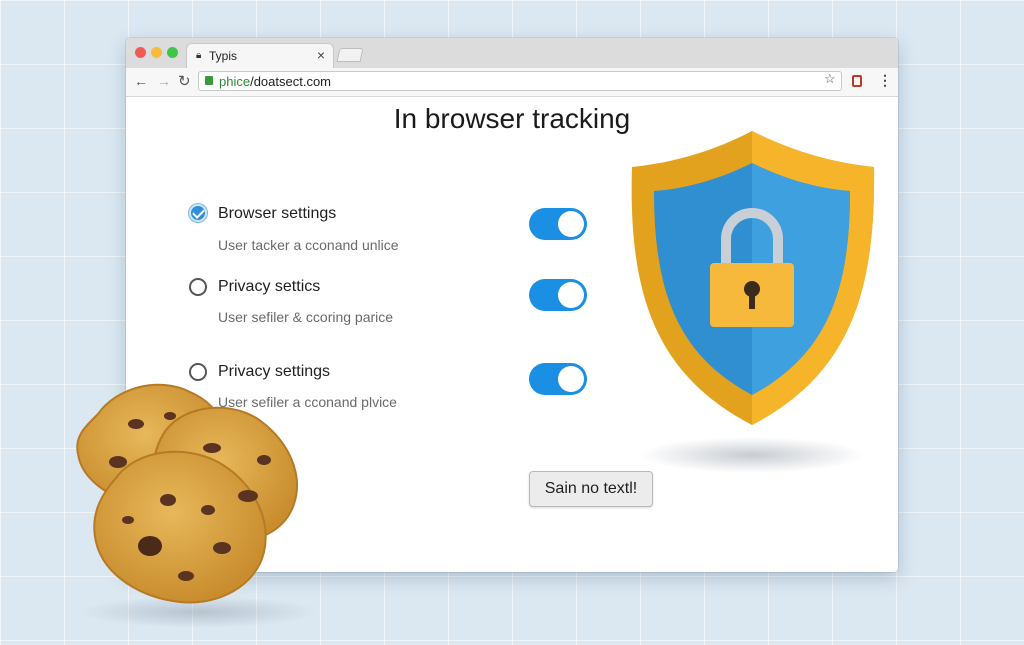  Describe the element at coordinates (885, 80) in the screenshot. I see `menu-icon: ⋮` at that location.